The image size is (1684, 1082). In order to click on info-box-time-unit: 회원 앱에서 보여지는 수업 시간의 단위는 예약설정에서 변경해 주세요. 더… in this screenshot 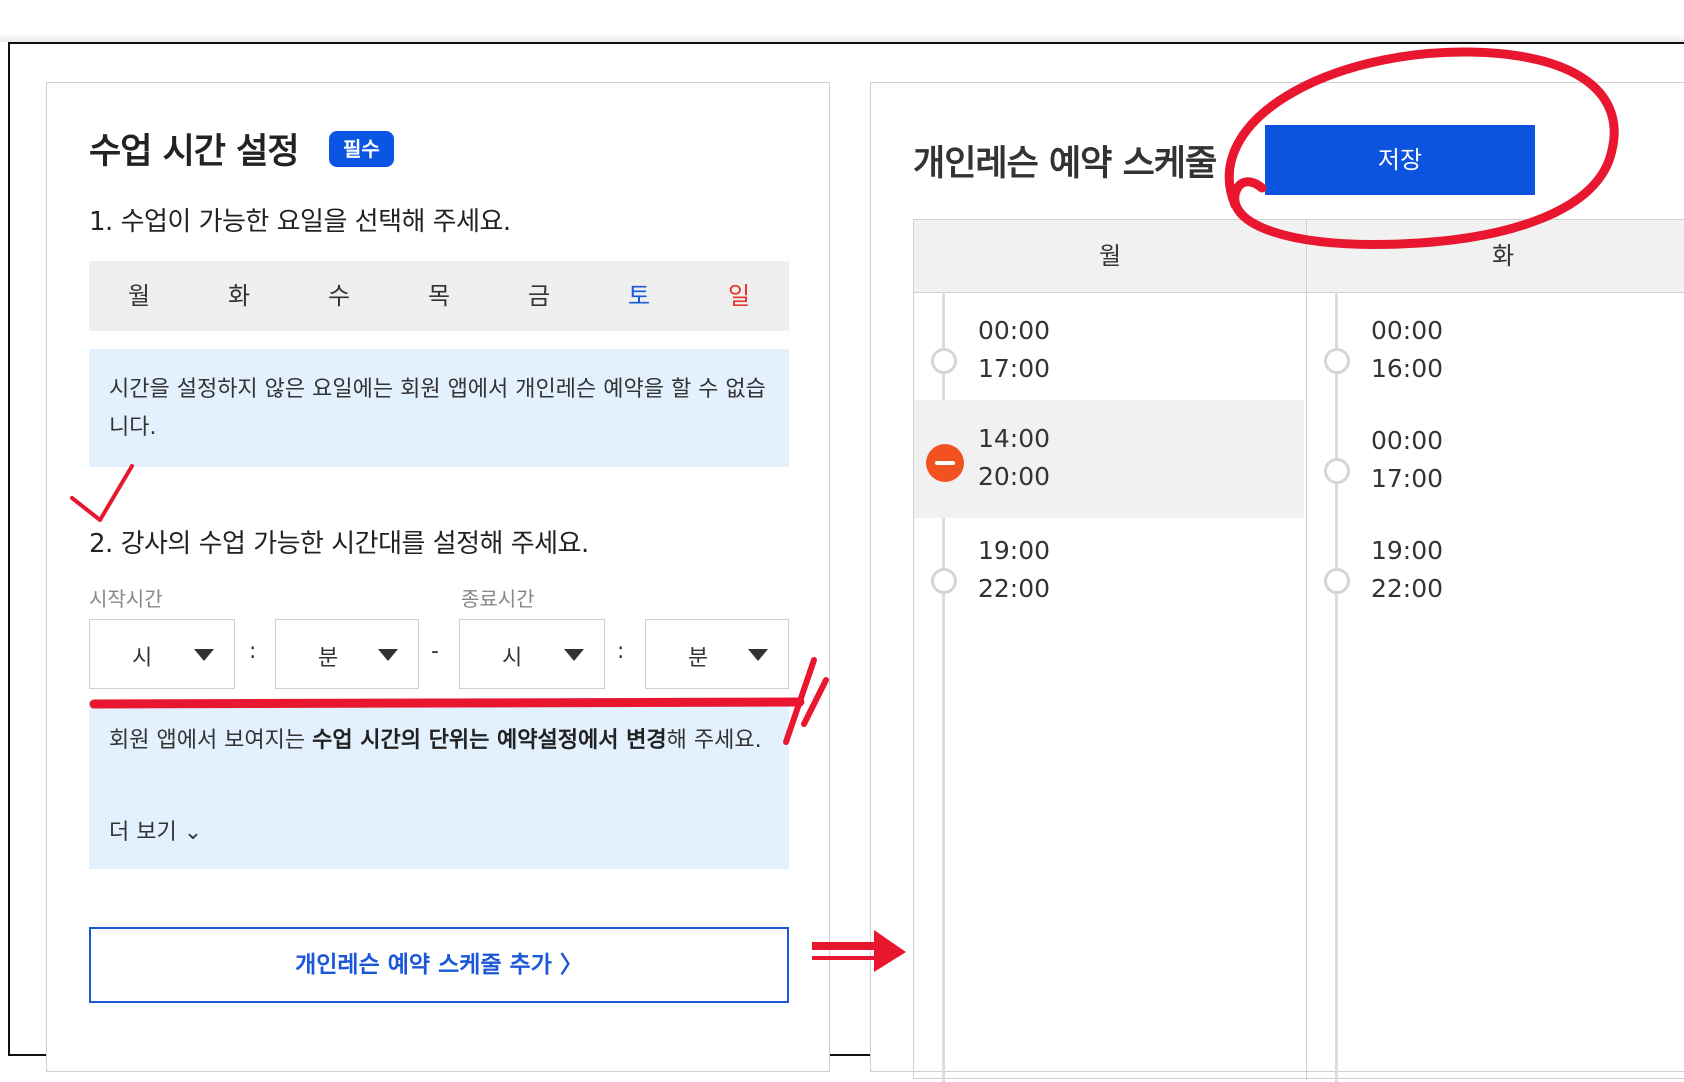, I will do `click(439, 785)`.